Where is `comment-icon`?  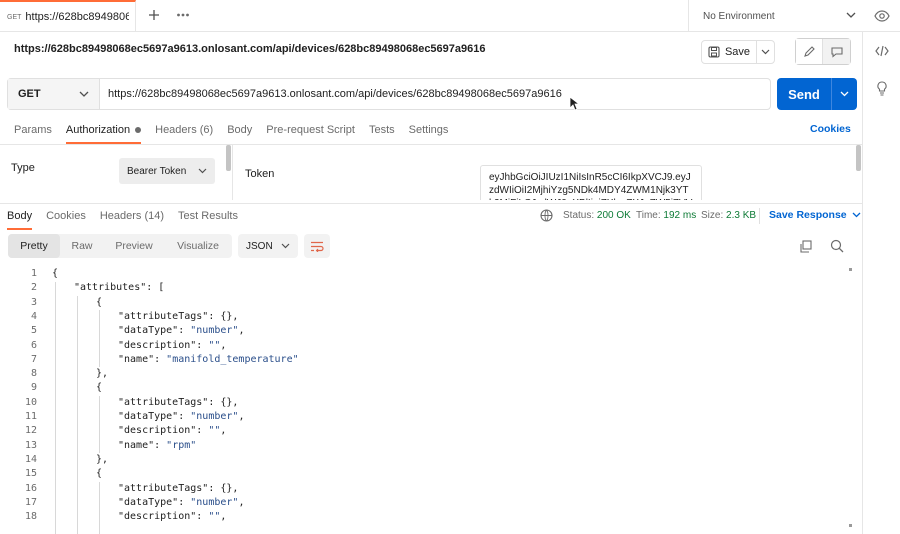 comment-icon is located at coordinates (836, 51).